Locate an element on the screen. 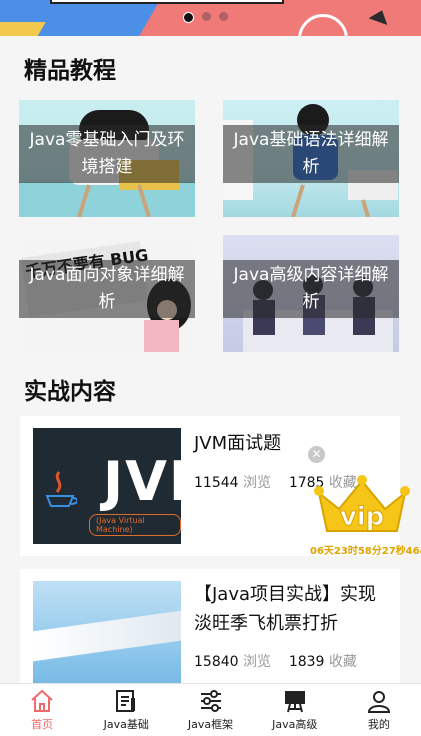 The image size is (421, 736). tab-java-basics: Java基础 is located at coordinates (126, 710).